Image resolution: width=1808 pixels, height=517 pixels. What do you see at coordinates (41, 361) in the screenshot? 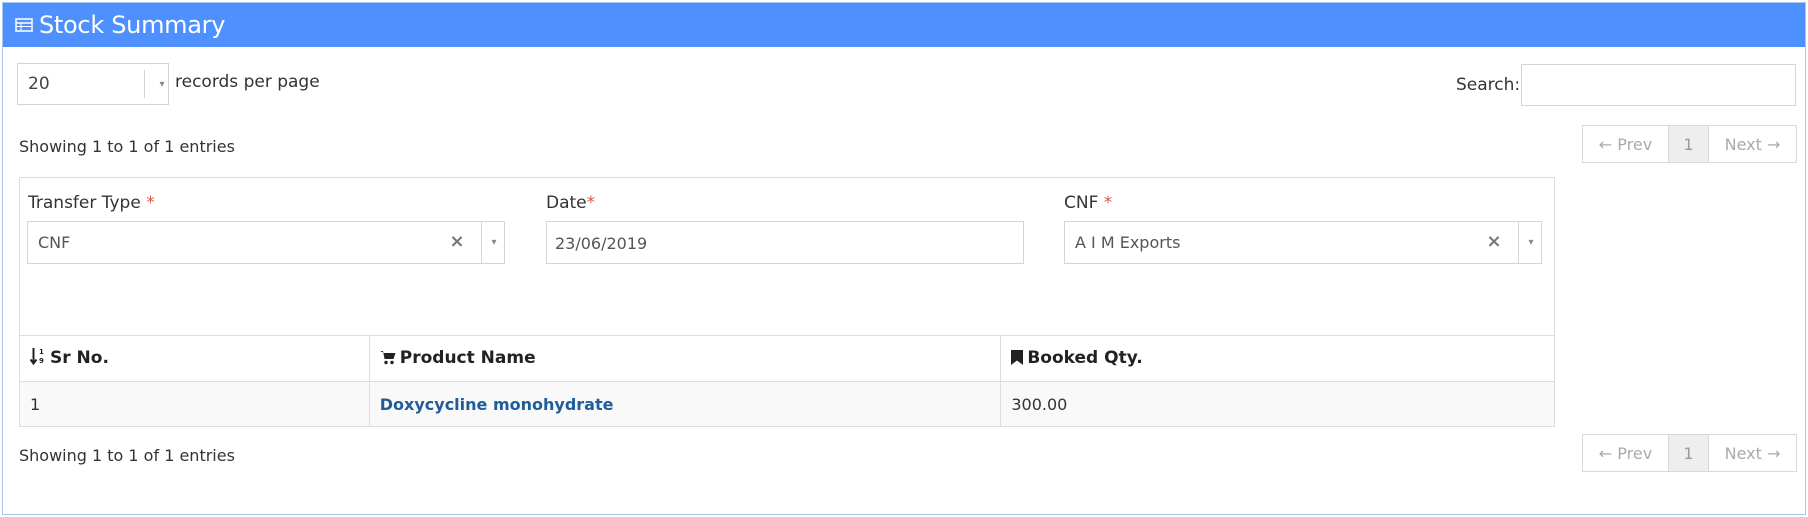
I see `svg-text: 9` at bounding box center [41, 361].